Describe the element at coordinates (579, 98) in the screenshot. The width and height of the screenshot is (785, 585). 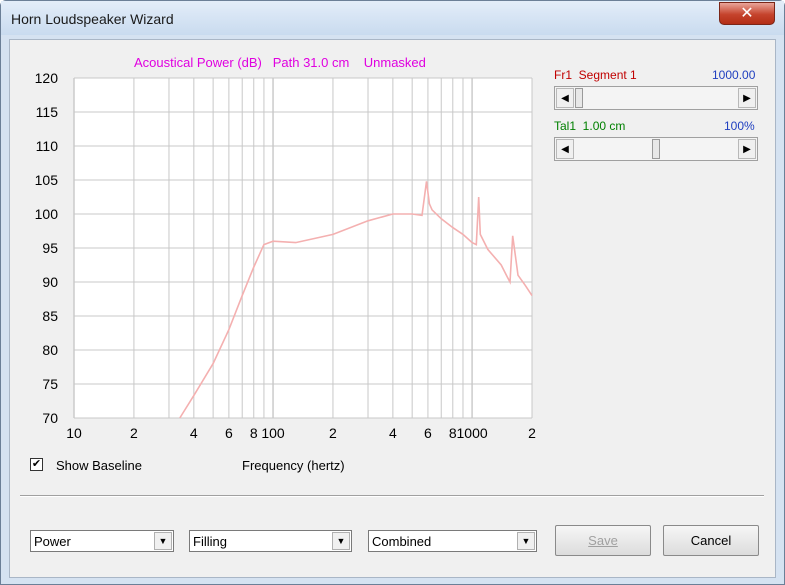
I see `fr1-slider-thumb` at that location.